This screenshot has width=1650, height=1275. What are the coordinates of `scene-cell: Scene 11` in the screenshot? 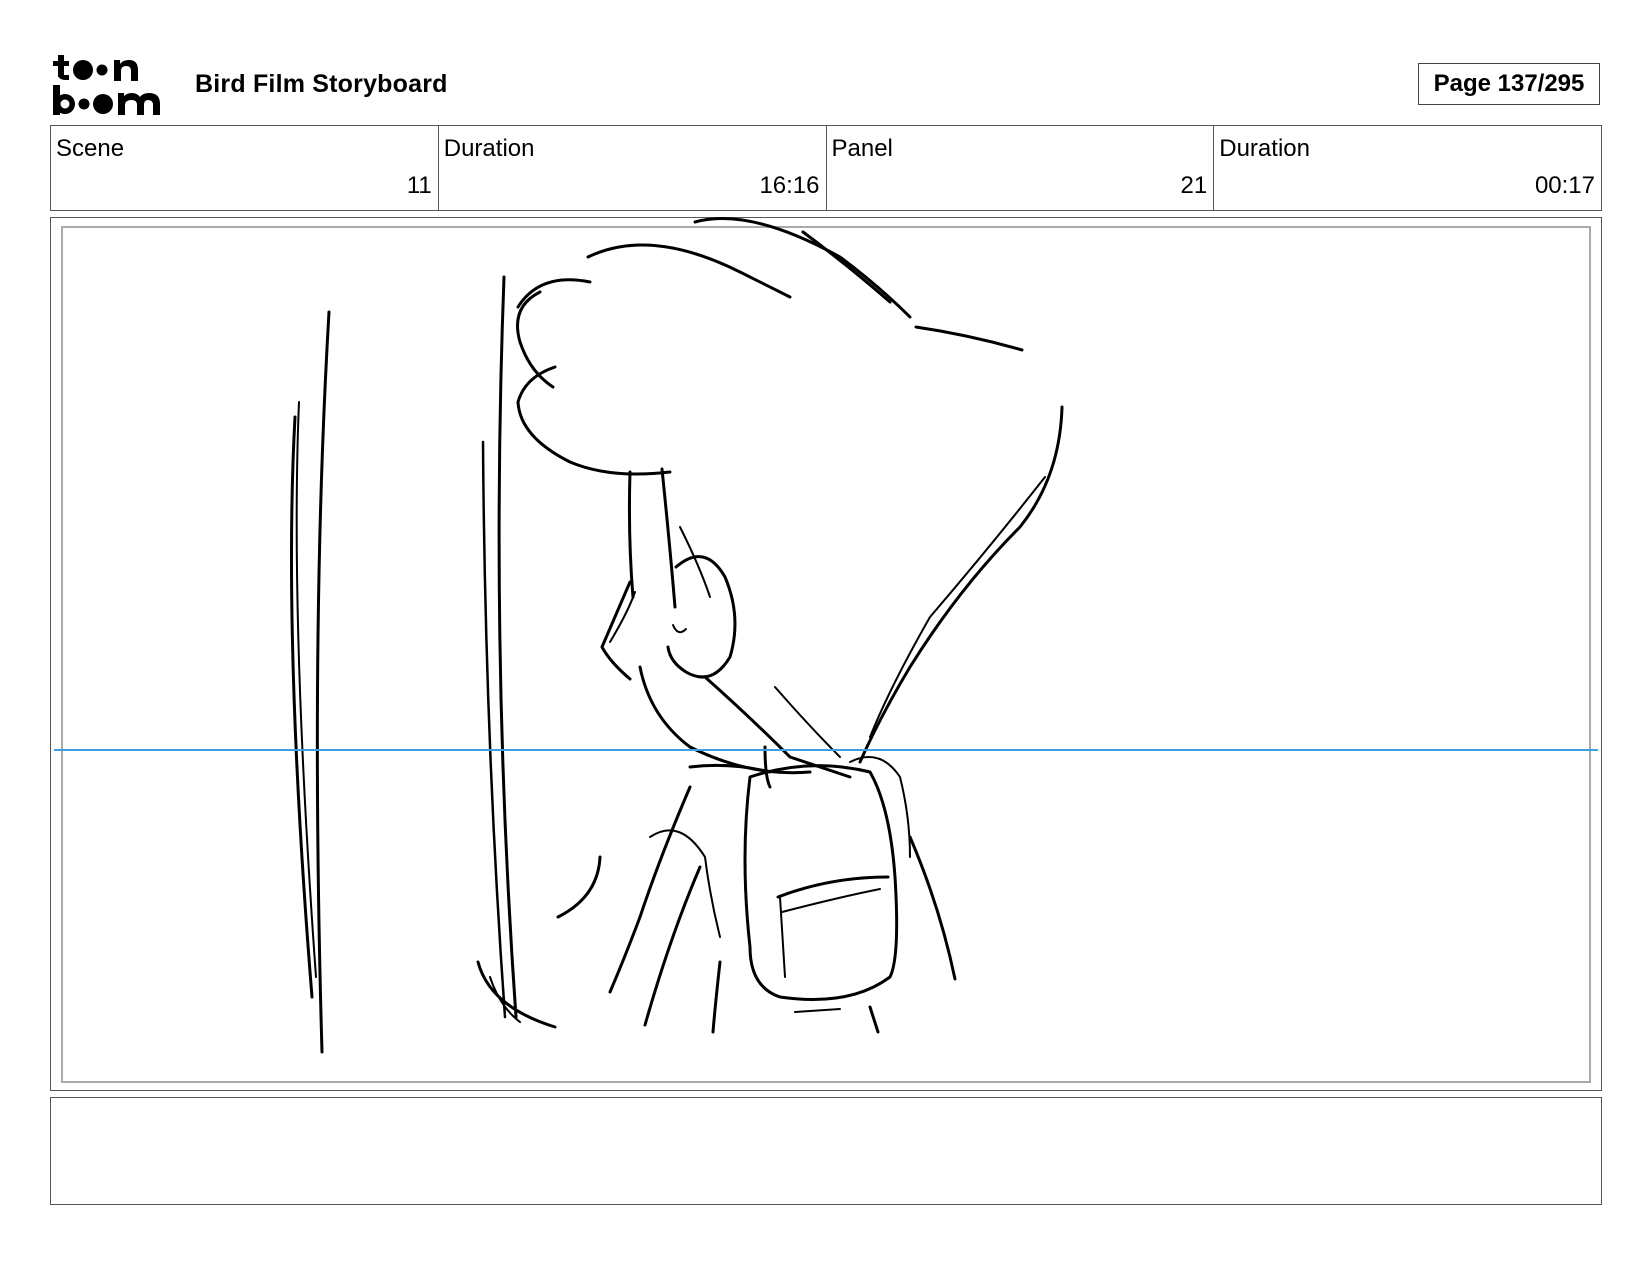 It's located at (245, 168).